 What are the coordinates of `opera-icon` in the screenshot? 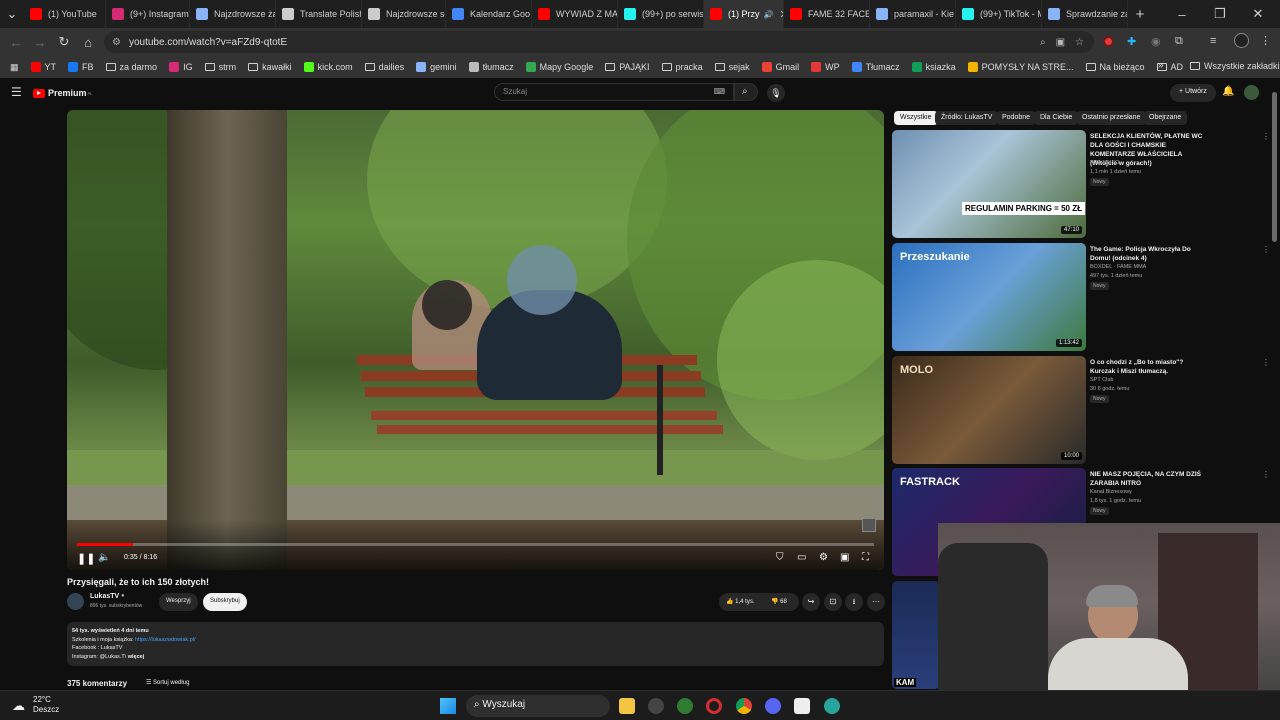 It's located at (714, 706).